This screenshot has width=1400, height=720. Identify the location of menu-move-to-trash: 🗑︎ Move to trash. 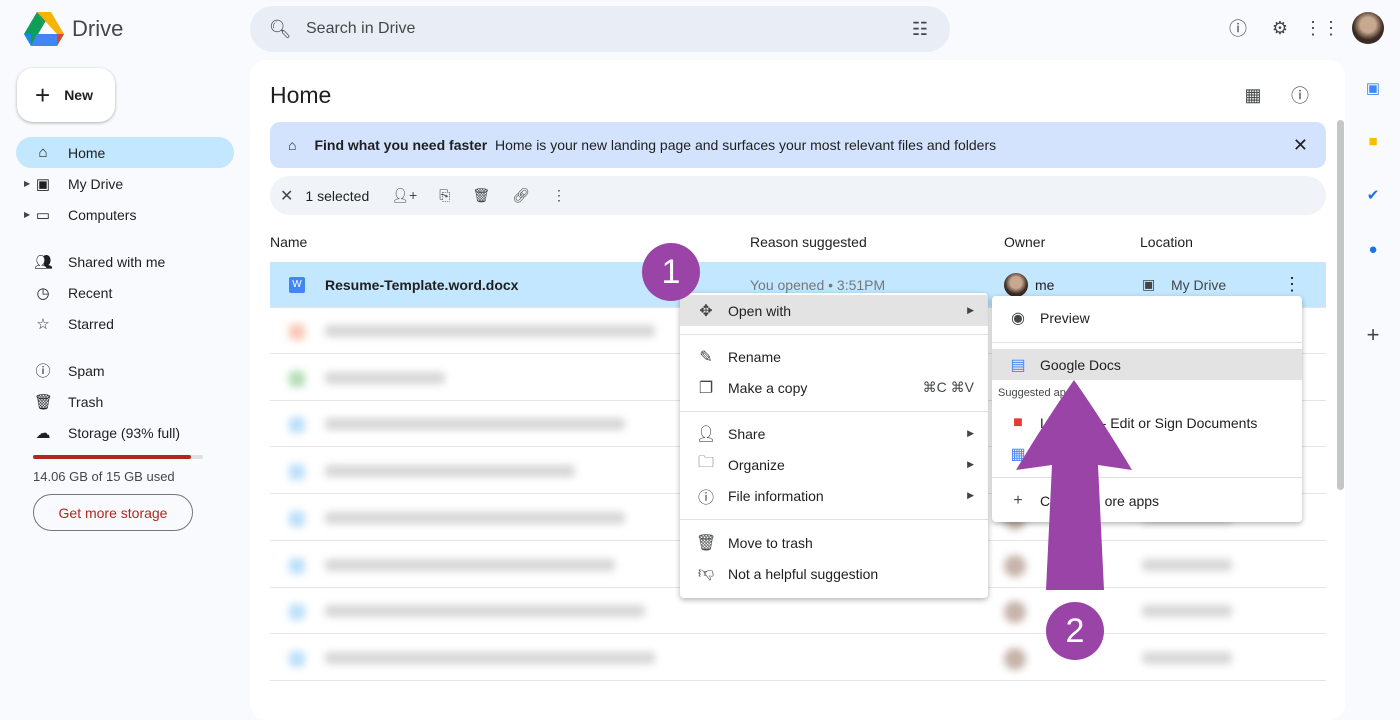
(834, 542).